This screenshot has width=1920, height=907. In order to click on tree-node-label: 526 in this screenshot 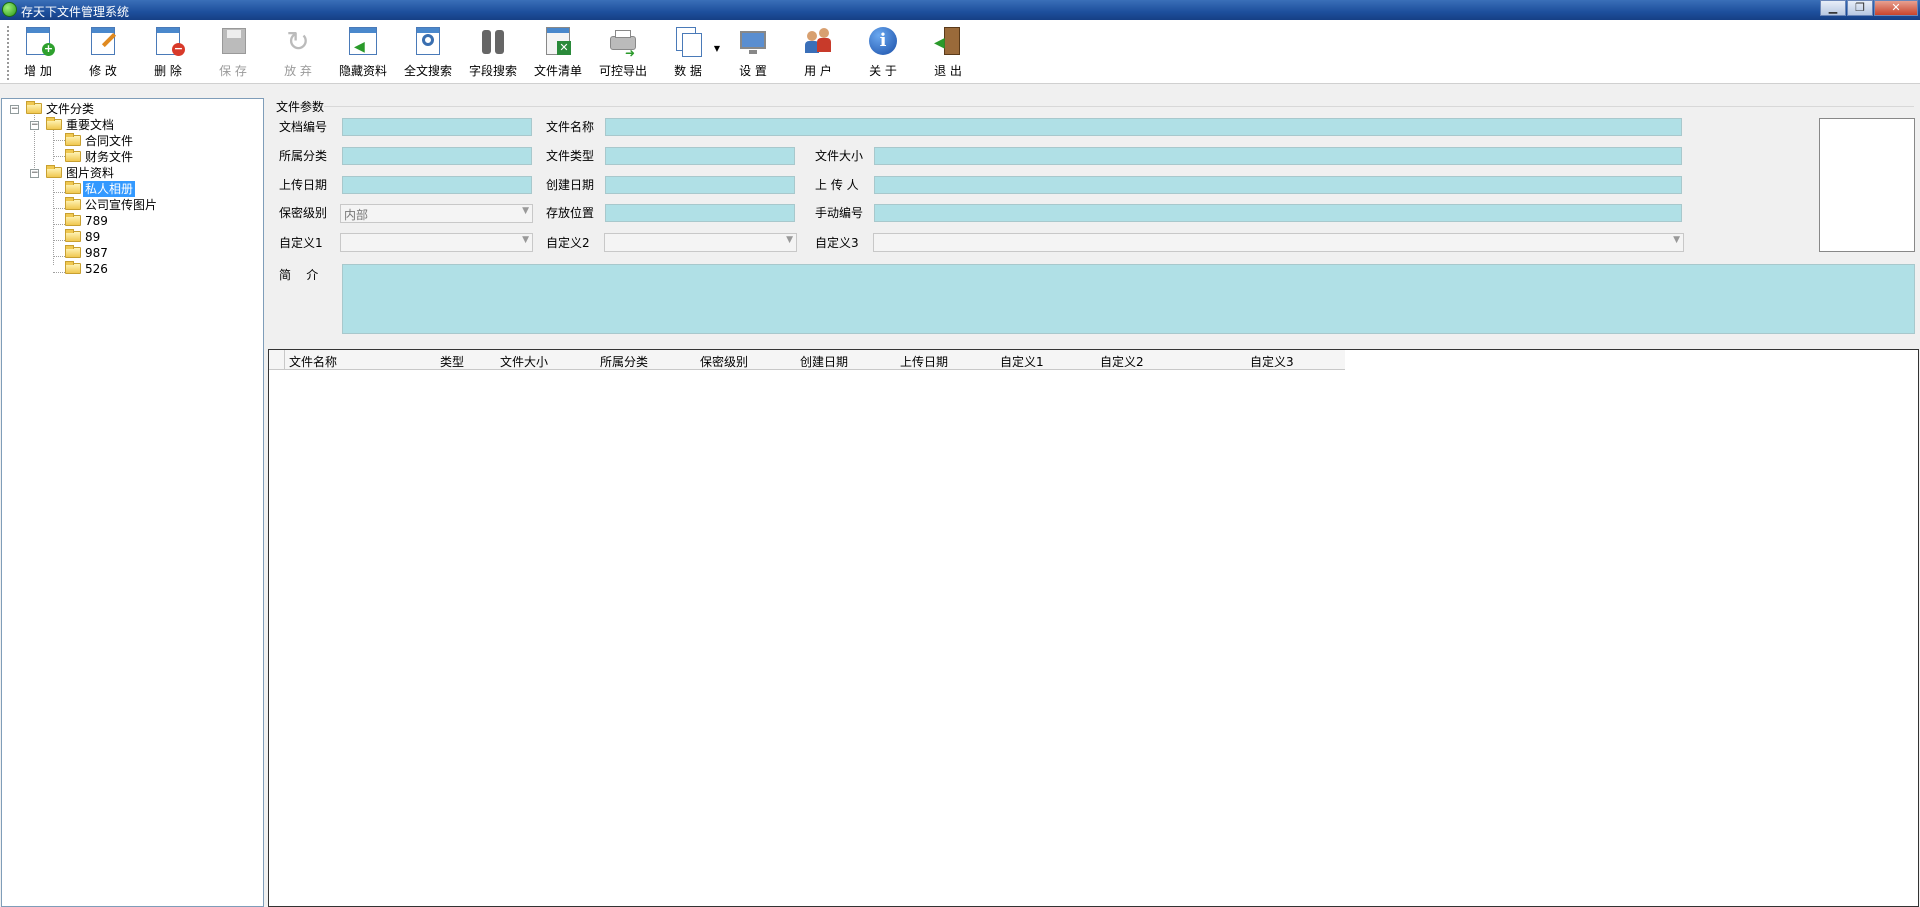, I will do `click(96, 269)`.